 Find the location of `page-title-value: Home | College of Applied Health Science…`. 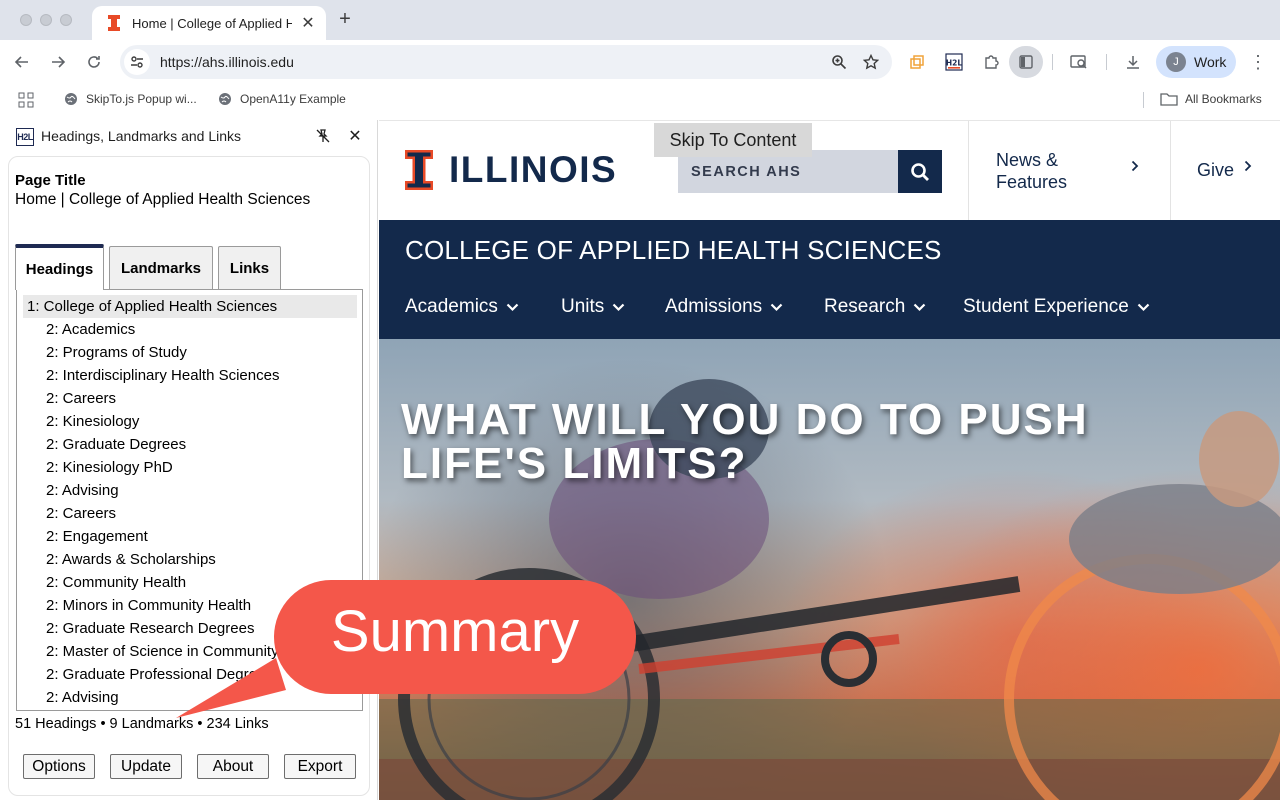

page-title-value: Home | College of Applied Health Science… is located at coordinates (163, 199).